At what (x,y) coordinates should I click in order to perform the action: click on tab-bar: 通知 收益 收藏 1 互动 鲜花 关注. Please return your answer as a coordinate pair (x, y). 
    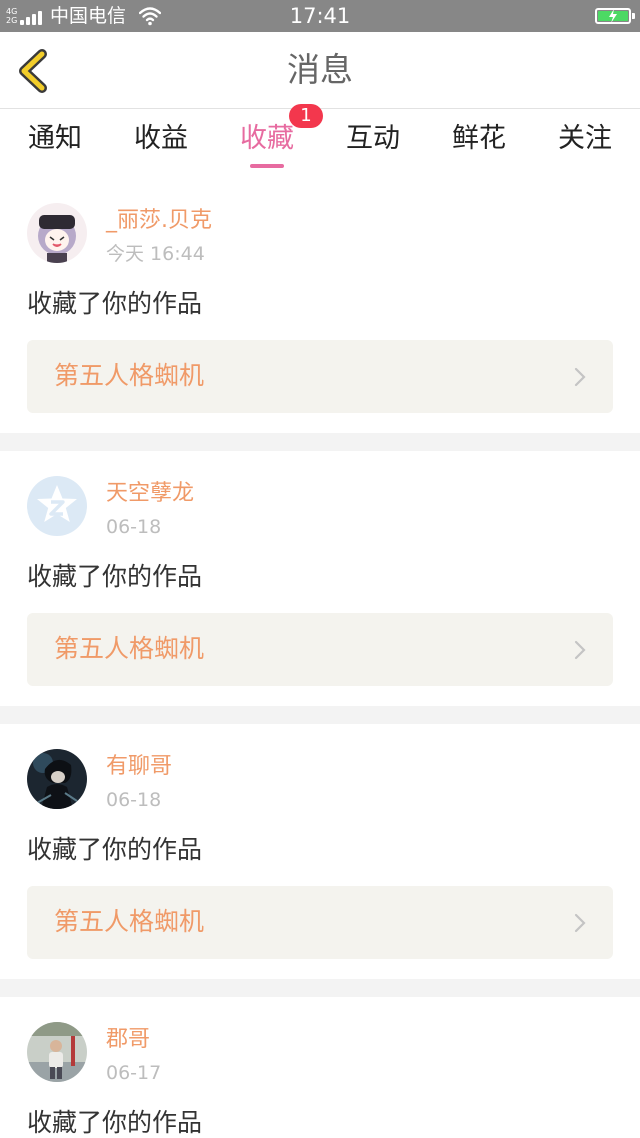
    Looking at the image, I should click on (320, 141).